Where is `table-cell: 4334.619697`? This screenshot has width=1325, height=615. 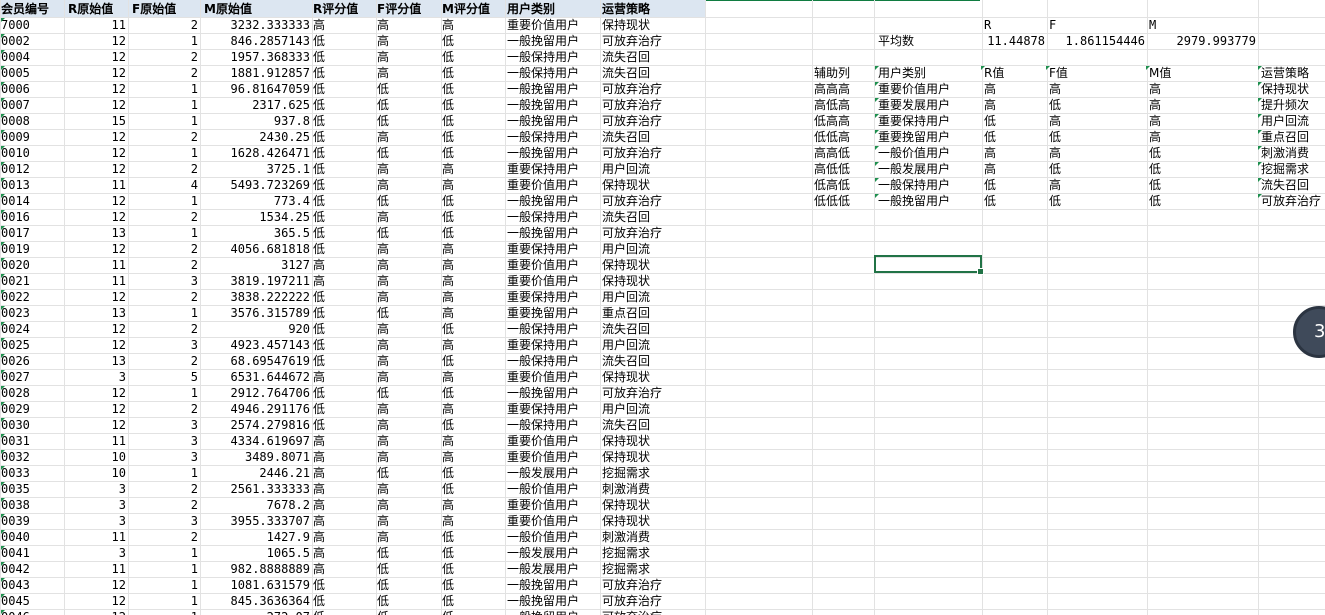
table-cell: 4334.619697 is located at coordinates (255, 441).